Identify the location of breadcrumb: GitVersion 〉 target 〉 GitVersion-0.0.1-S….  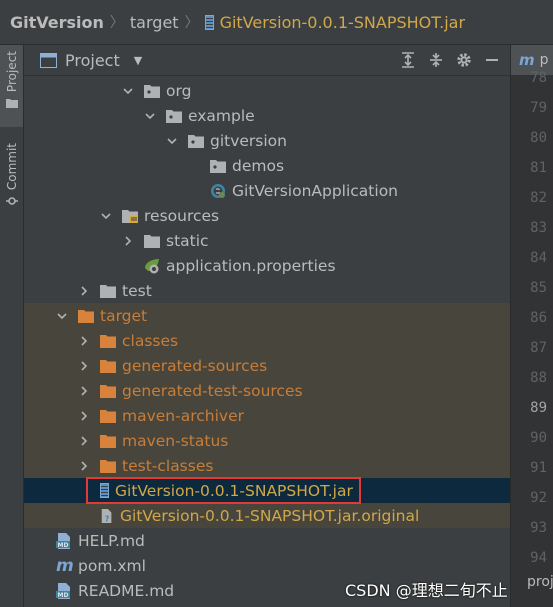
(276, 22).